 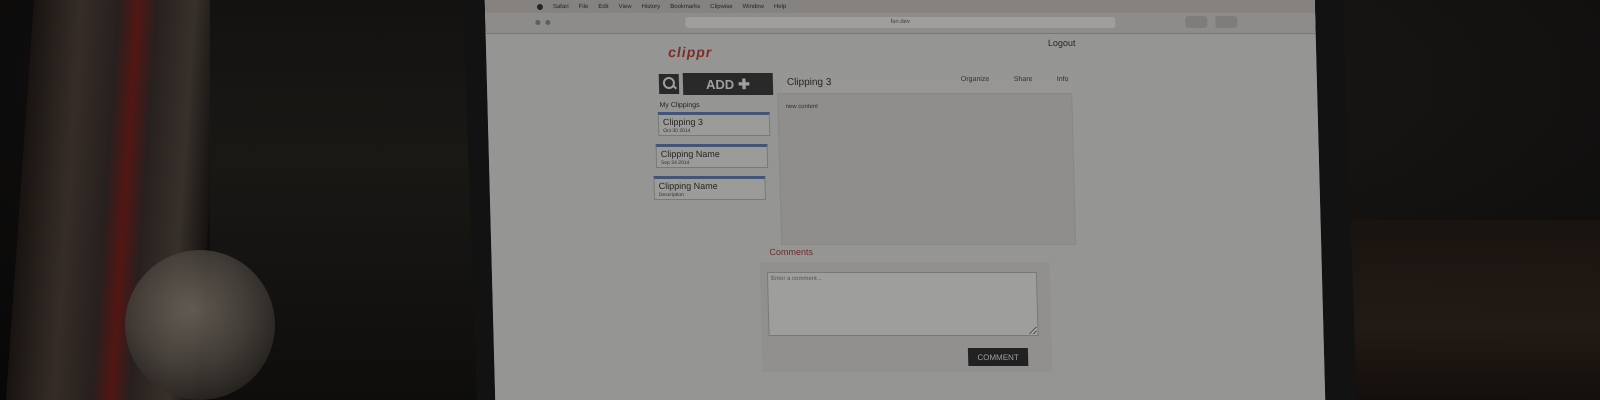 I want to click on sidebar-item: Clipping Name Description, so click(x=709, y=188).